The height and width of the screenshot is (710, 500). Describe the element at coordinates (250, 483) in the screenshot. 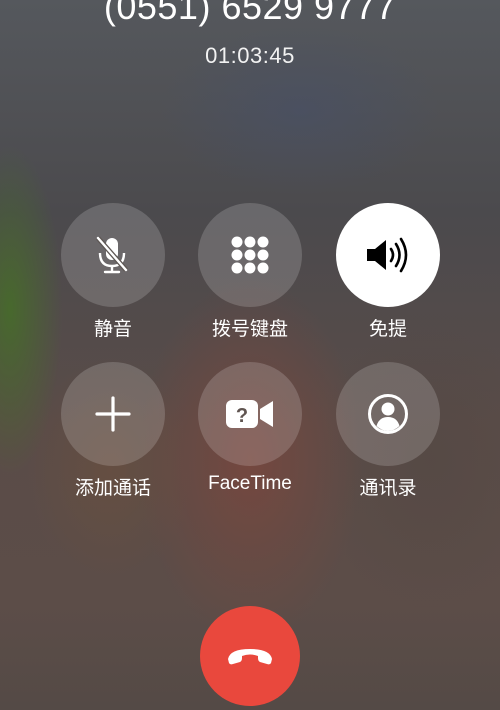

I see `facetime-label: FaceTime` at that location.